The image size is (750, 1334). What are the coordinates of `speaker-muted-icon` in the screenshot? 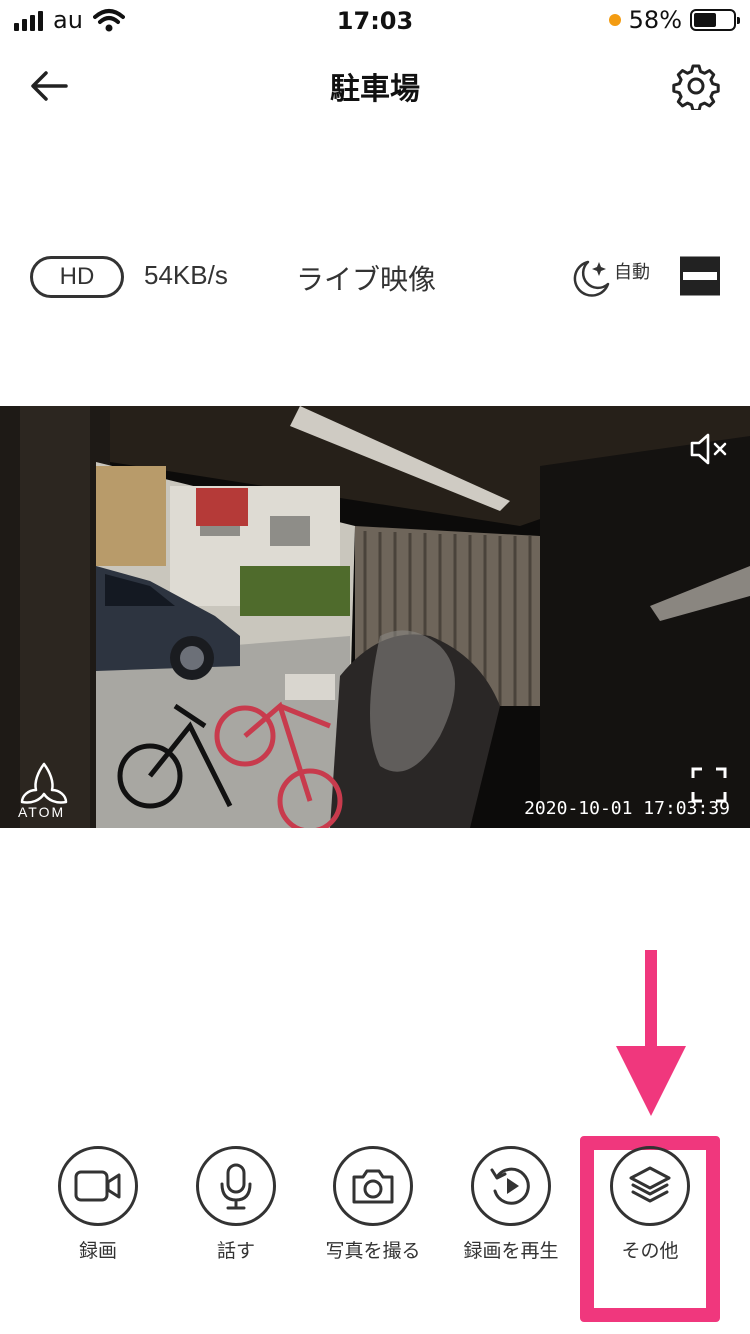 It's located at (709, 449).